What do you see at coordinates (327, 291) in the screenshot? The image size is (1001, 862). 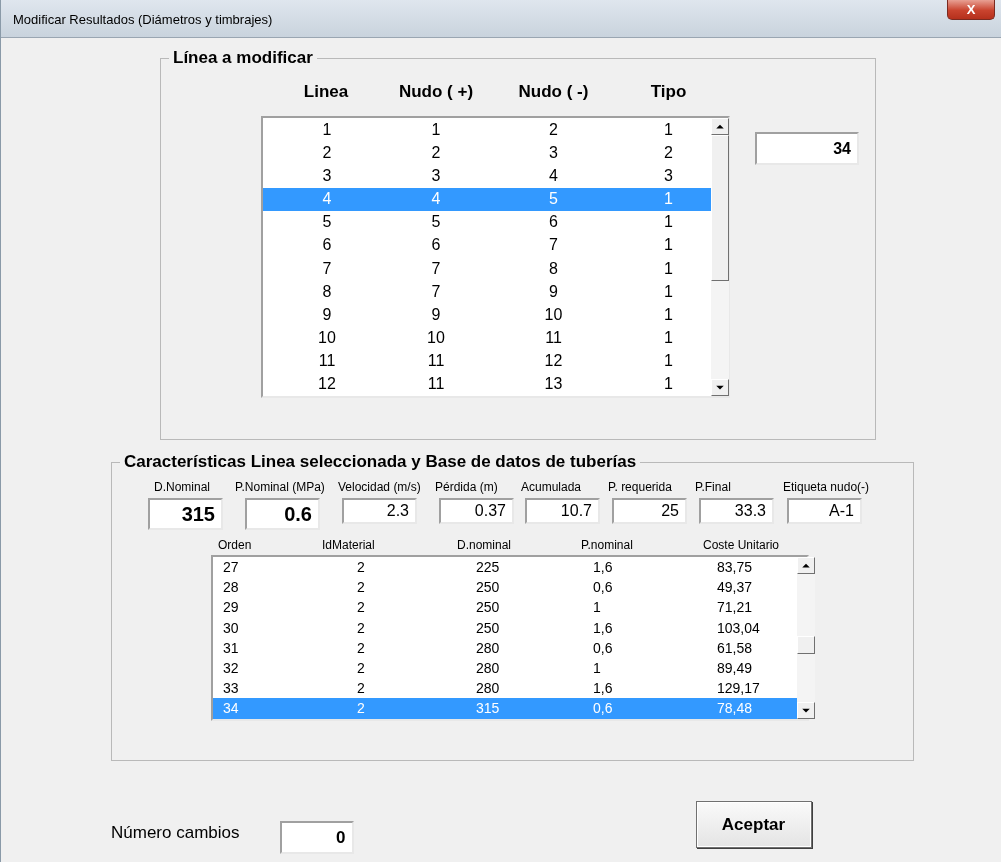 I see `list-cell-text: 8` at bounding box center [327, 291].